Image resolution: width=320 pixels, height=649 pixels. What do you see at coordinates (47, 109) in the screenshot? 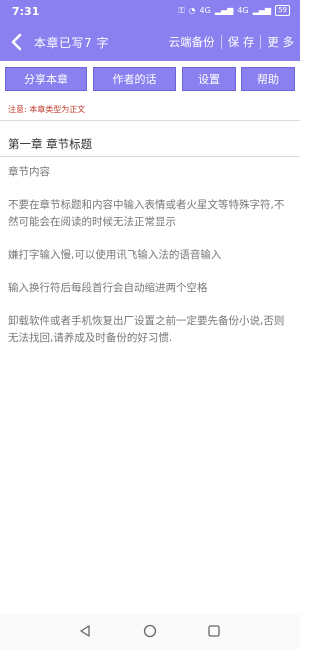
I see `chapter-type-notice: 注意: 本章类型为正文` at bounding box center [47, 109].